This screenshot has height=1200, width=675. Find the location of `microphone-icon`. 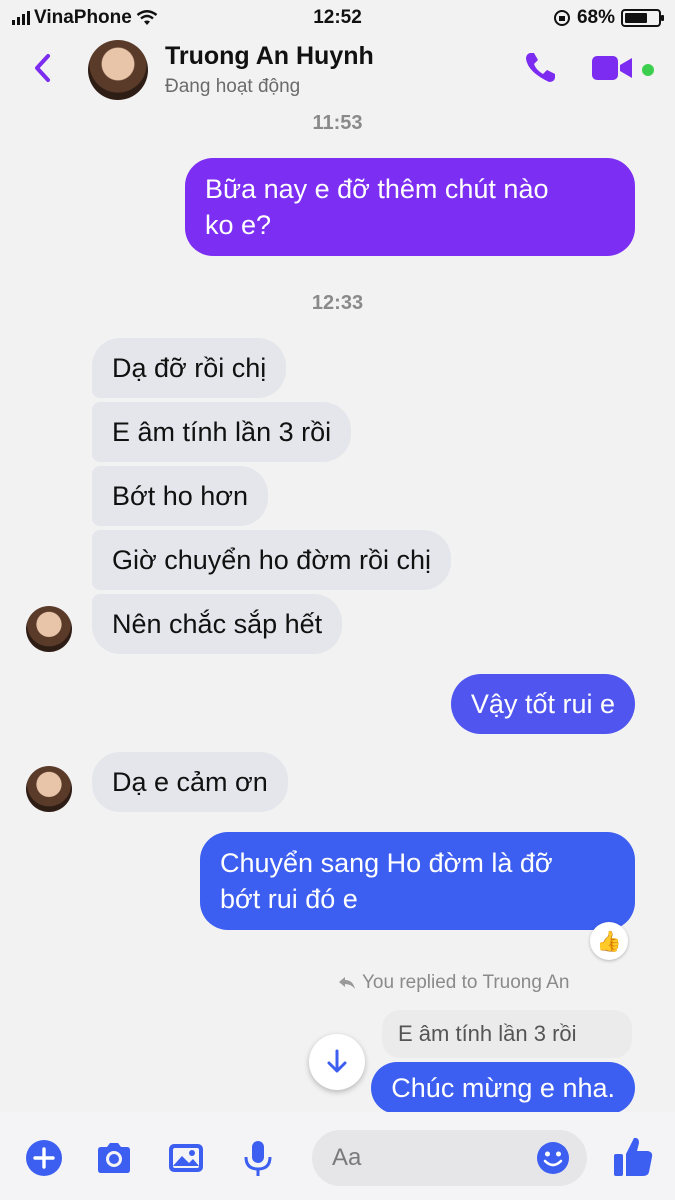

microphone-icon is located at coordinates (258, 1158).